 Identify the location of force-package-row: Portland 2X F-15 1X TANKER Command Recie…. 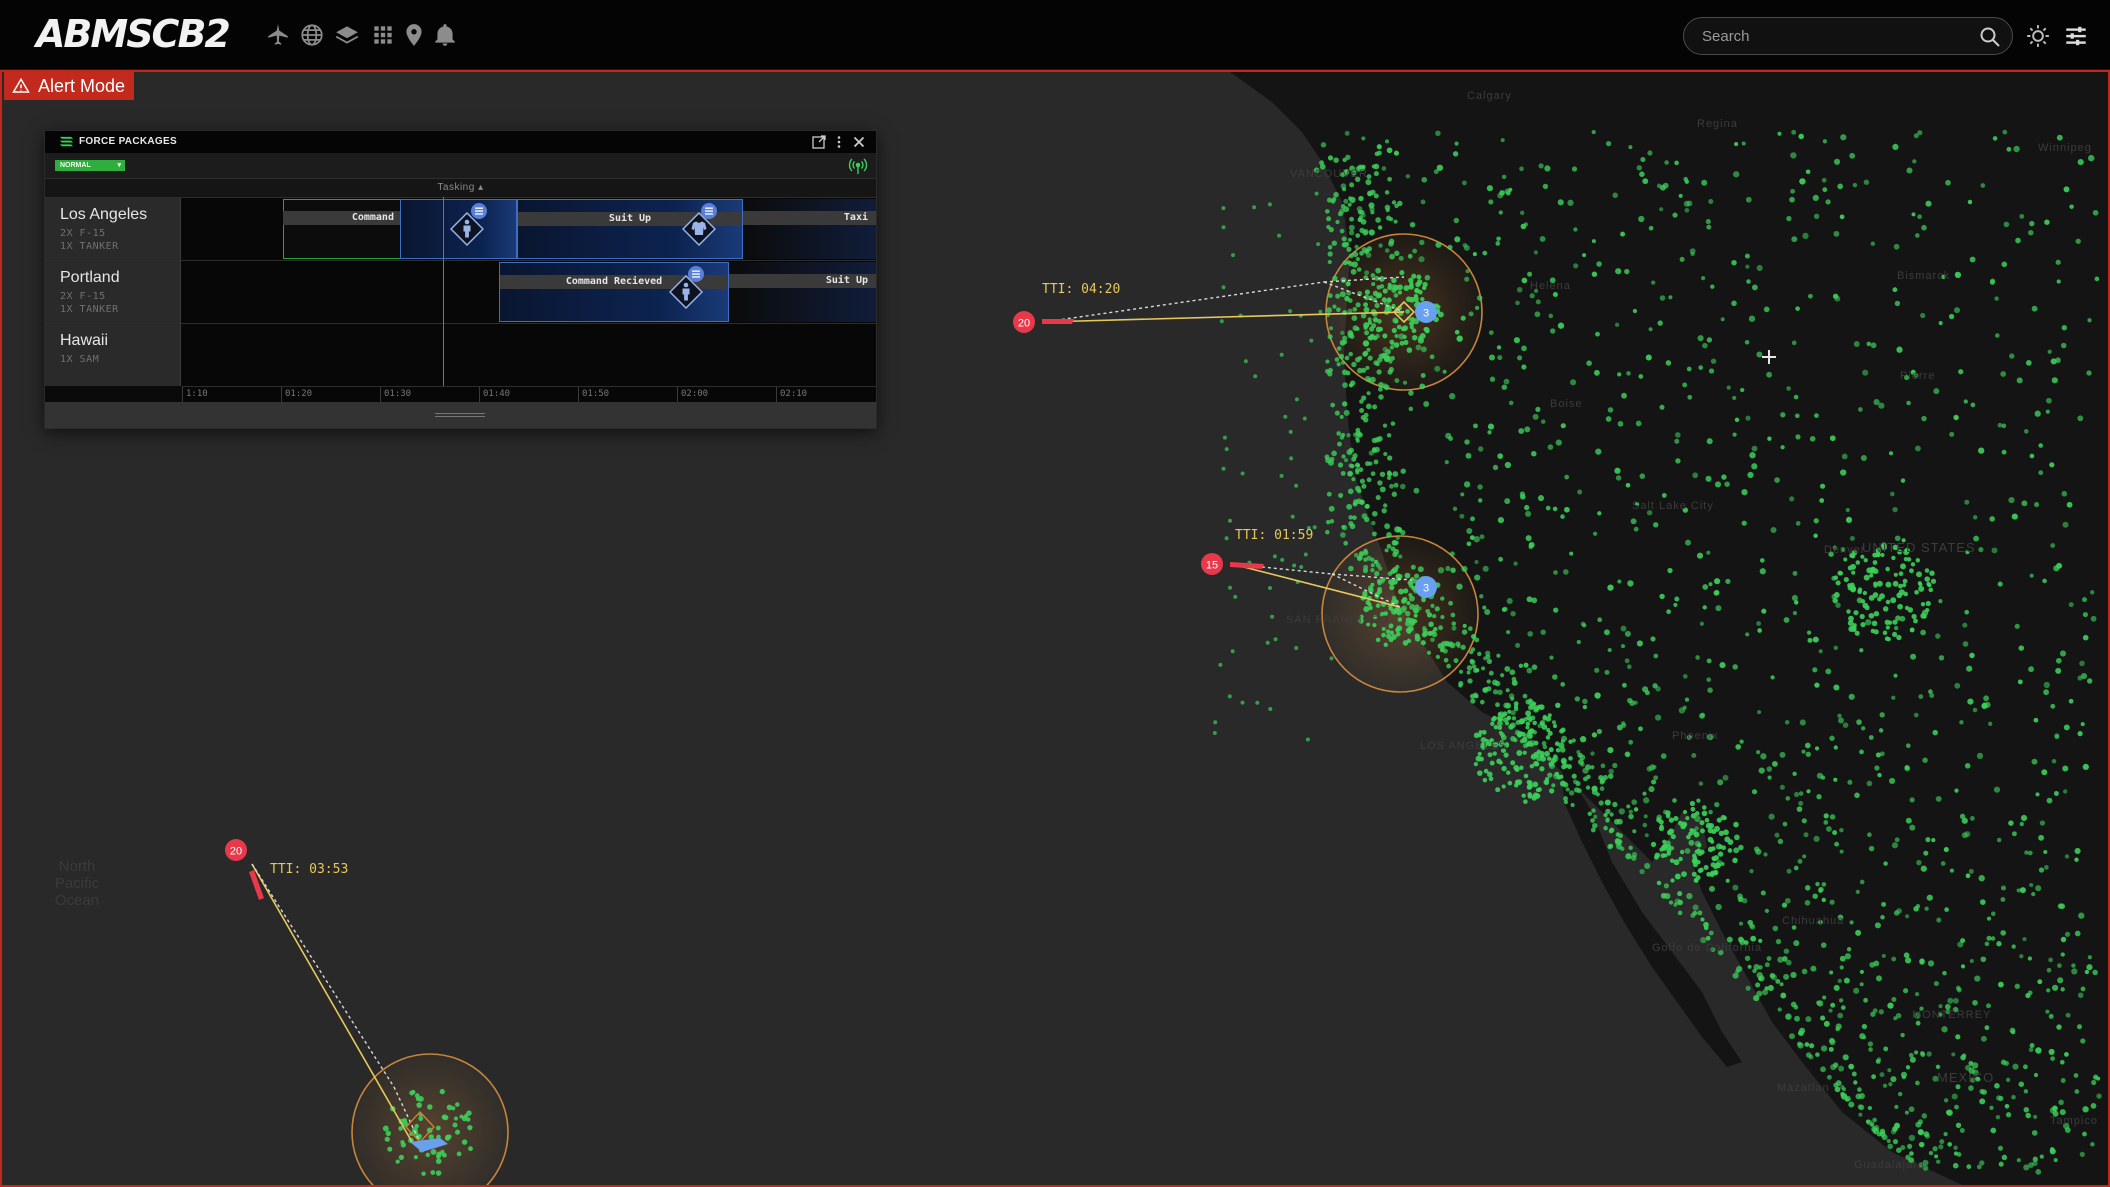
(460, 291).